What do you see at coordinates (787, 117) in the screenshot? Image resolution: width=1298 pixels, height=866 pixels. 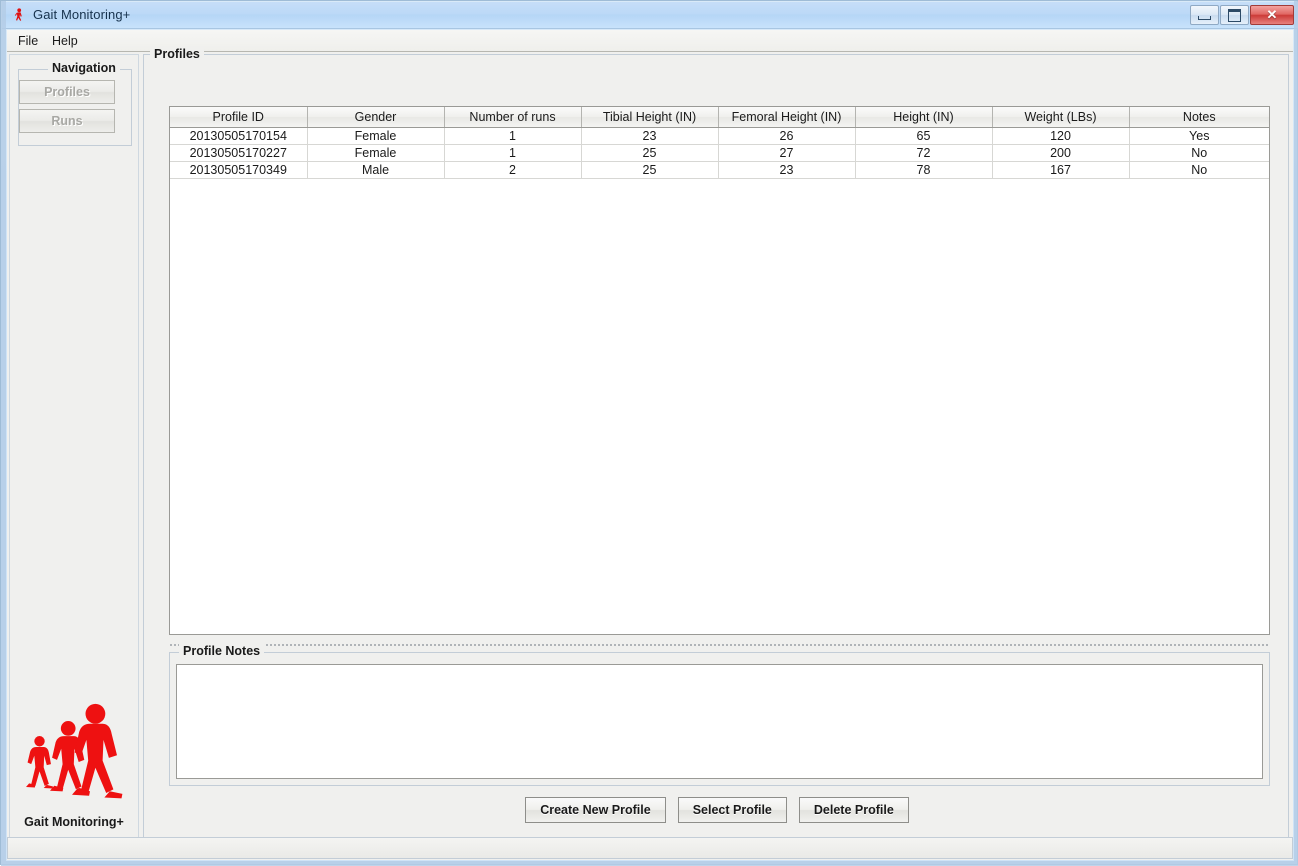 I see `column-header: Femoral Height (IN)` at bounding box center [787, 117].